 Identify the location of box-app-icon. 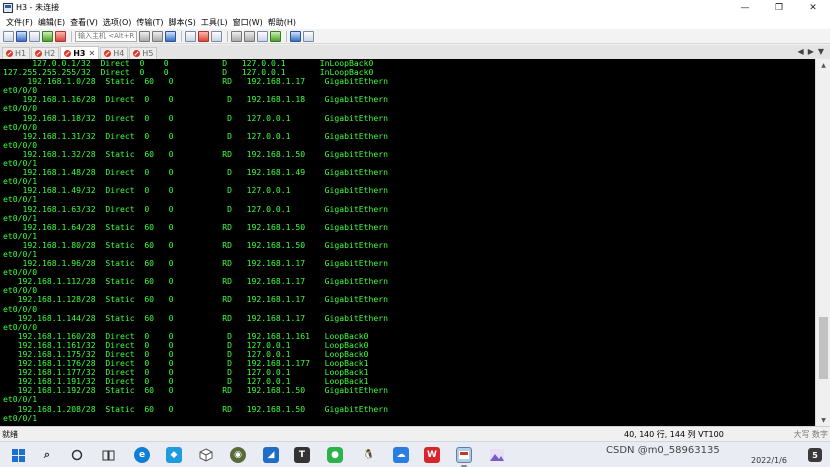
(206, 455).